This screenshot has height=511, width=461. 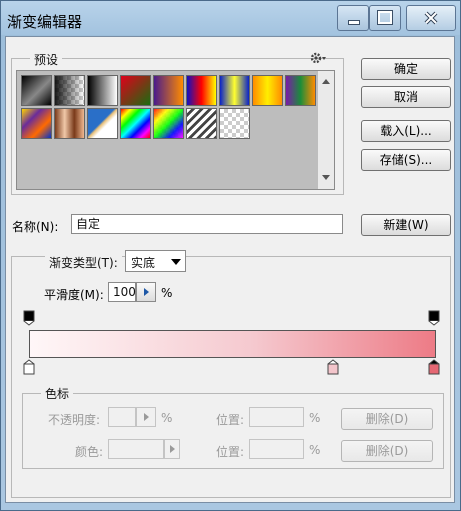 I want to click on color-swatch, so click(x=136, y=449).